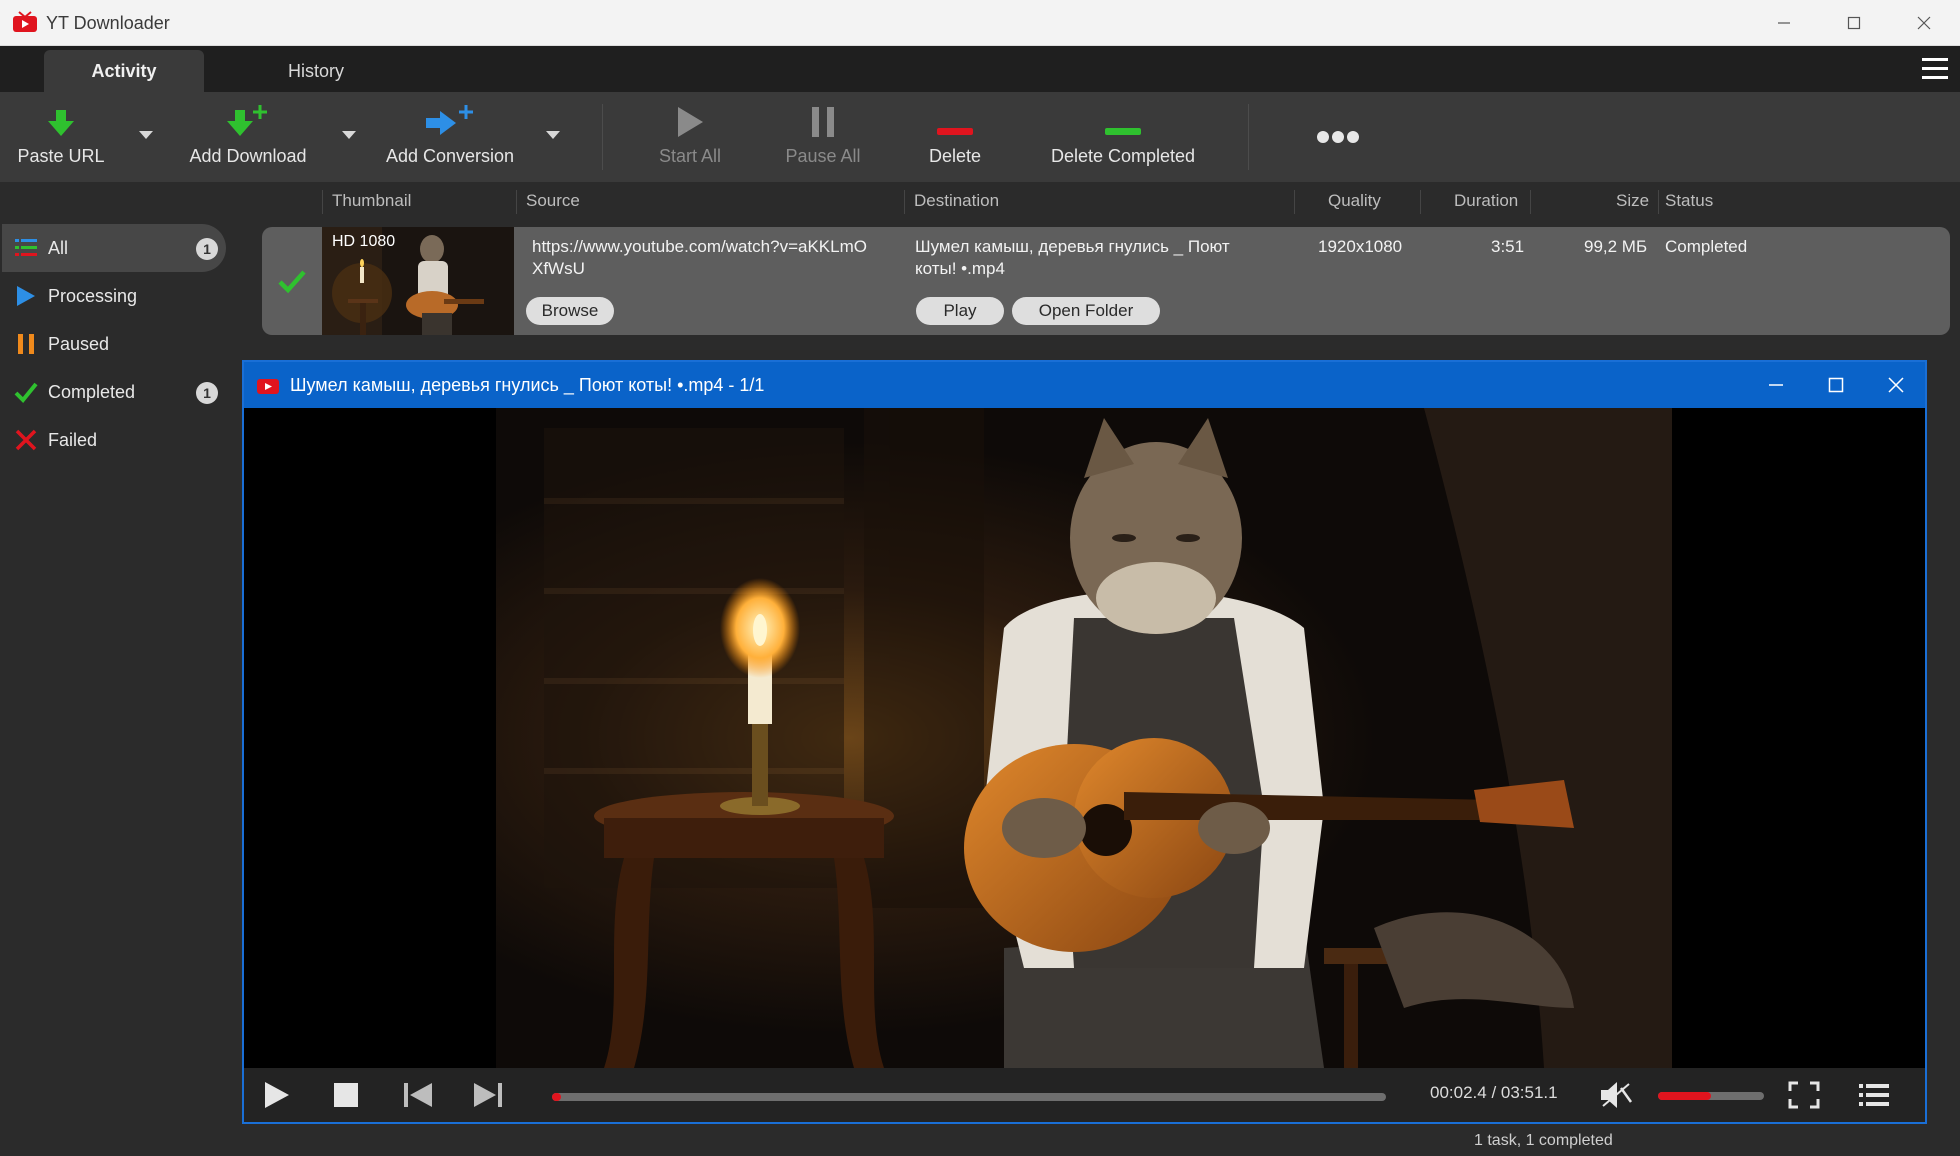 This screenshot has width=1960, height=1156. What do you see at coordinates (93, 295) in the screenshot?
I see `sidebar-item-label: Processing` at bounding box center [93, 295].